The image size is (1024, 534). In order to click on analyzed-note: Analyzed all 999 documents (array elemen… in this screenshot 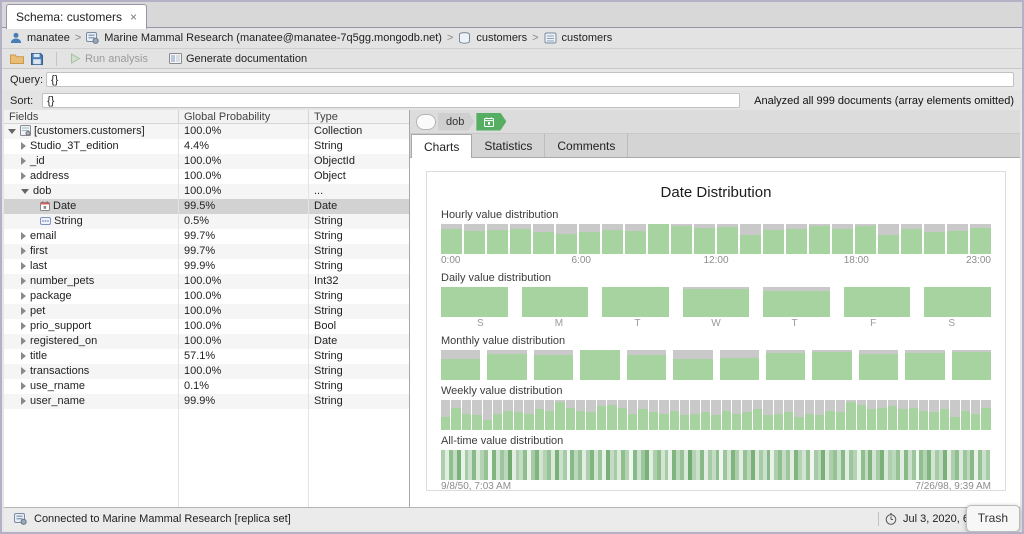, I will do `click(884, 100)`.